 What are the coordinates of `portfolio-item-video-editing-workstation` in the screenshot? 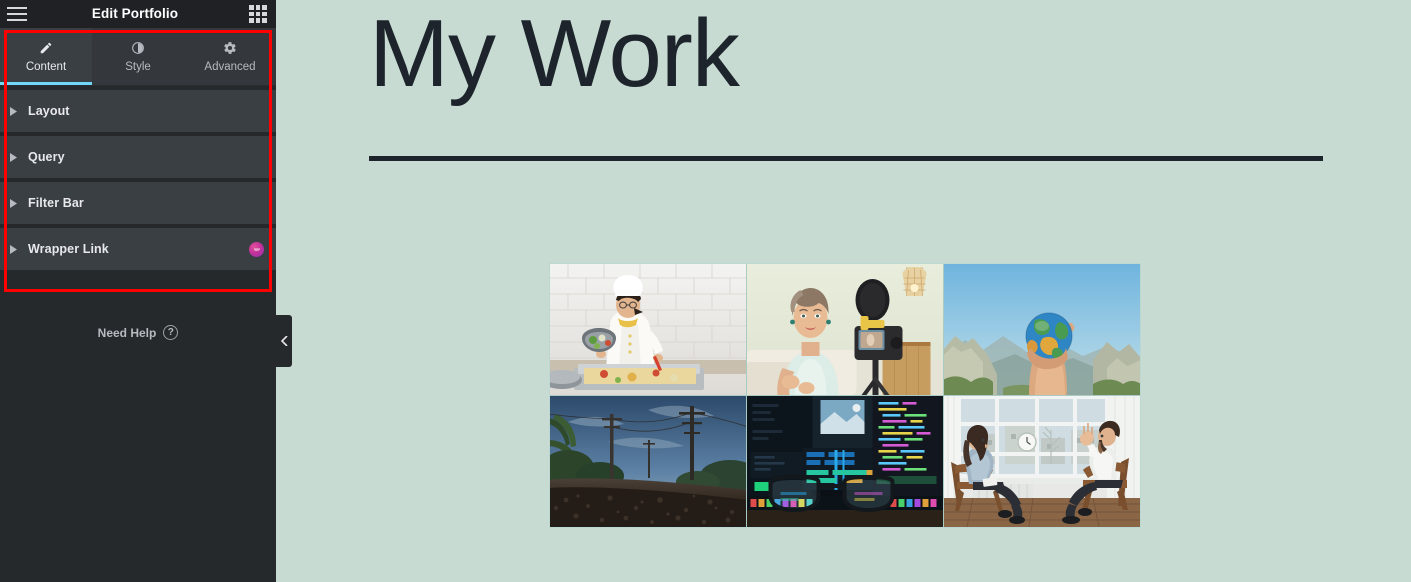 It's located at (845, 461).